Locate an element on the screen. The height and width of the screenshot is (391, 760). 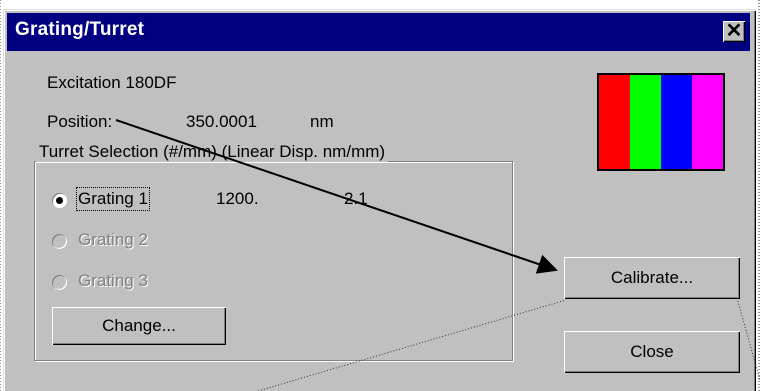
grating-3-radio is located at coordinates (59, 282).